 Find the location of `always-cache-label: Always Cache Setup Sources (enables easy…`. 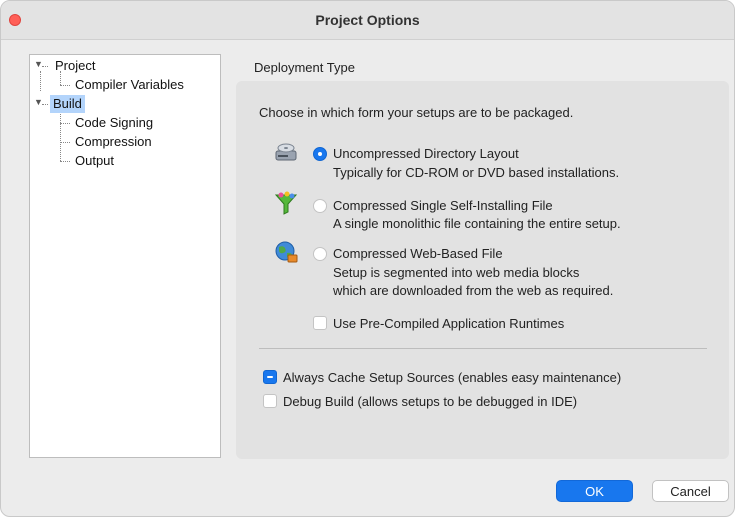

always-cache-label: Always Cache Setup Sources (enables easy… is located at coordinates (452, 377).